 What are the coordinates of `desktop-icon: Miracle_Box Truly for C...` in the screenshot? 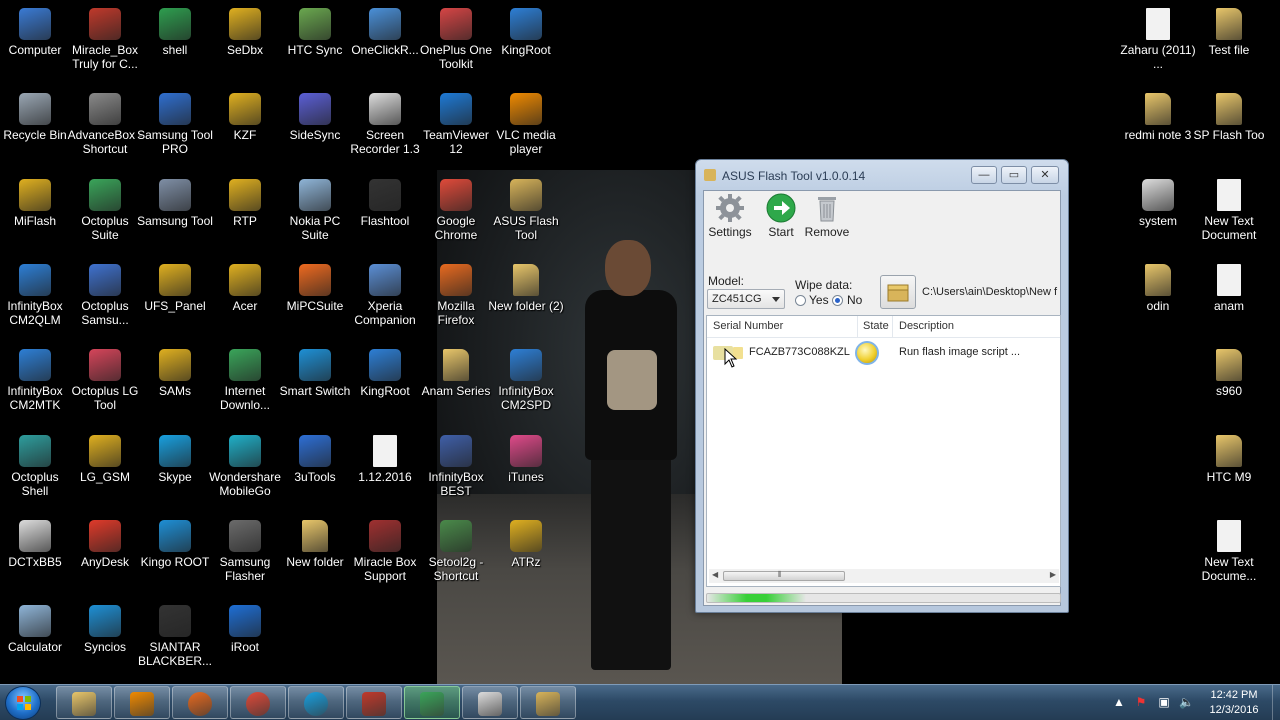 It's located at (105, 39).